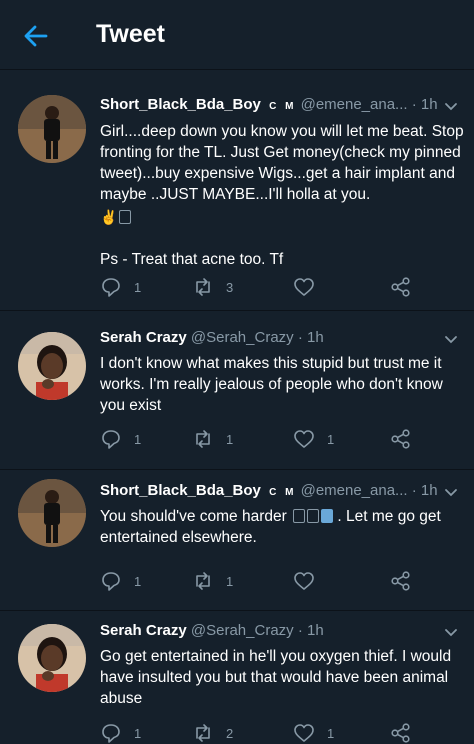 The height and width of the screenshot is (744, 474). I want to click on retweet-button: 2, so click(212, 732).